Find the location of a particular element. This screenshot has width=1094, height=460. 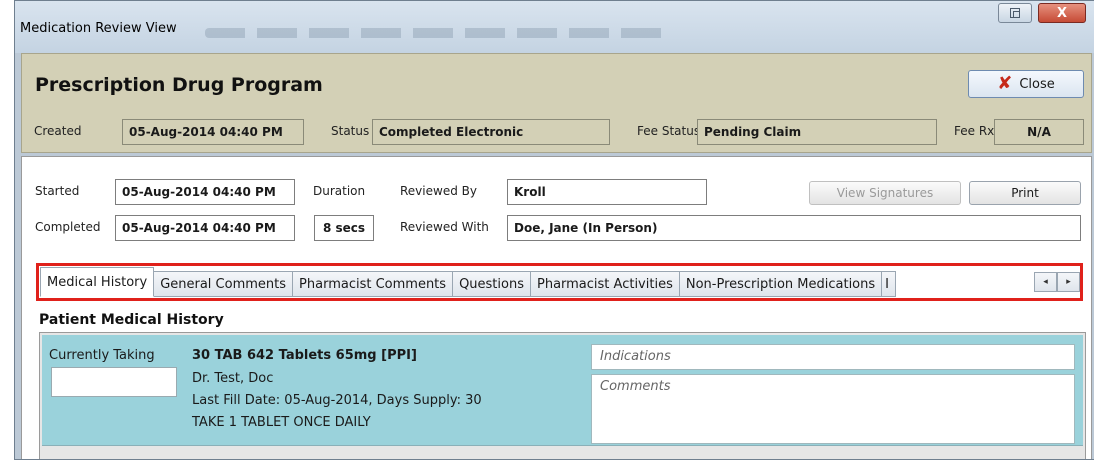

tab-scroll-controls: ◂ ▸ is located at coordinates (1057, 282).